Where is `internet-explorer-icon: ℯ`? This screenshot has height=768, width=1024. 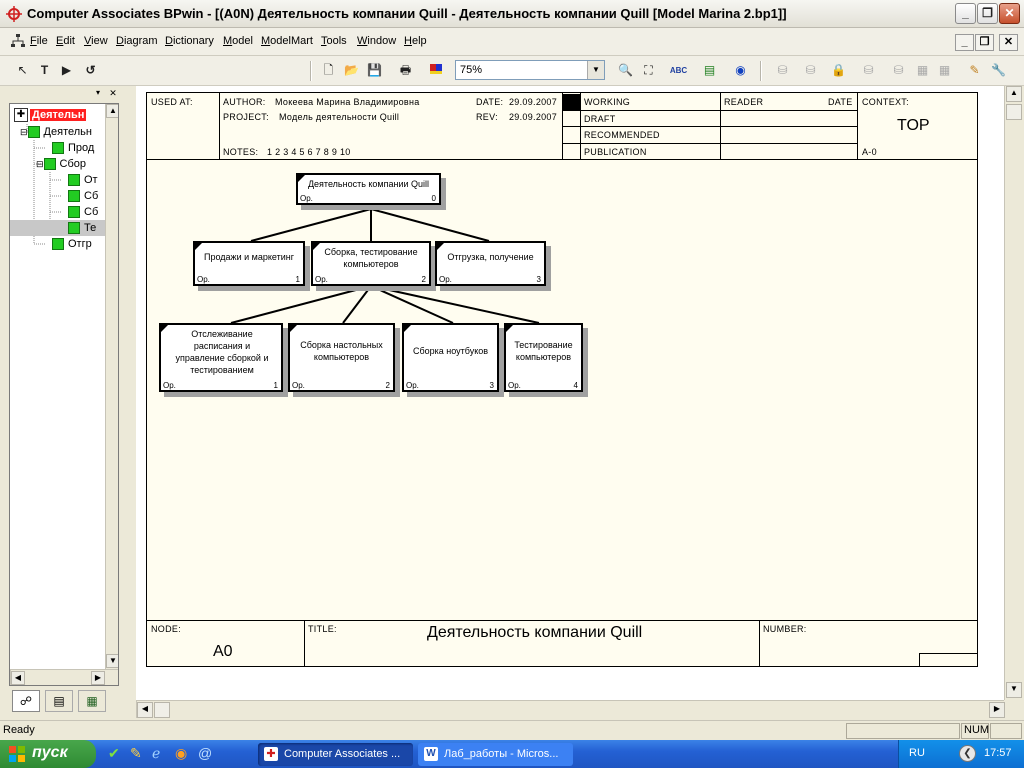
internet-explorer-icon: ℯ is located at coordinates (156, 753).